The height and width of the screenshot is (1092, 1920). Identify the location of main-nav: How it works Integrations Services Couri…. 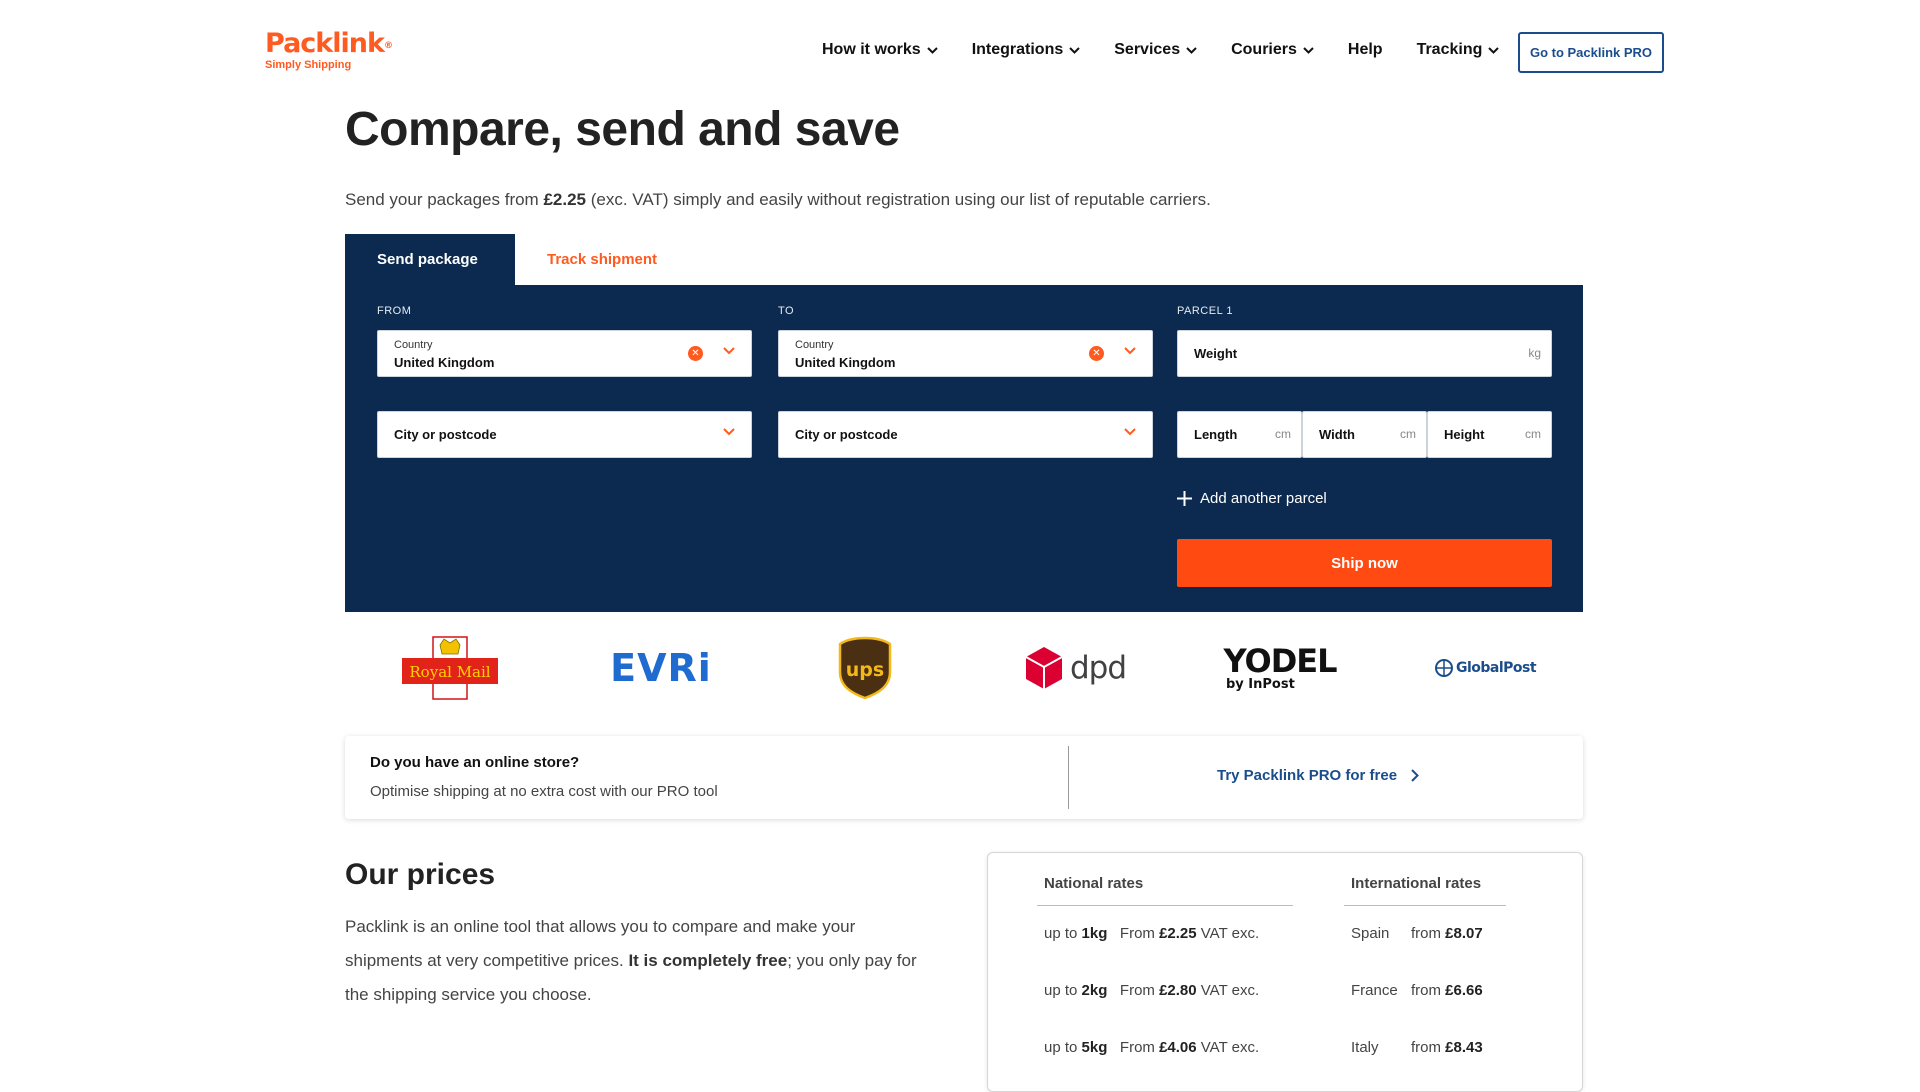
(1177, 50).